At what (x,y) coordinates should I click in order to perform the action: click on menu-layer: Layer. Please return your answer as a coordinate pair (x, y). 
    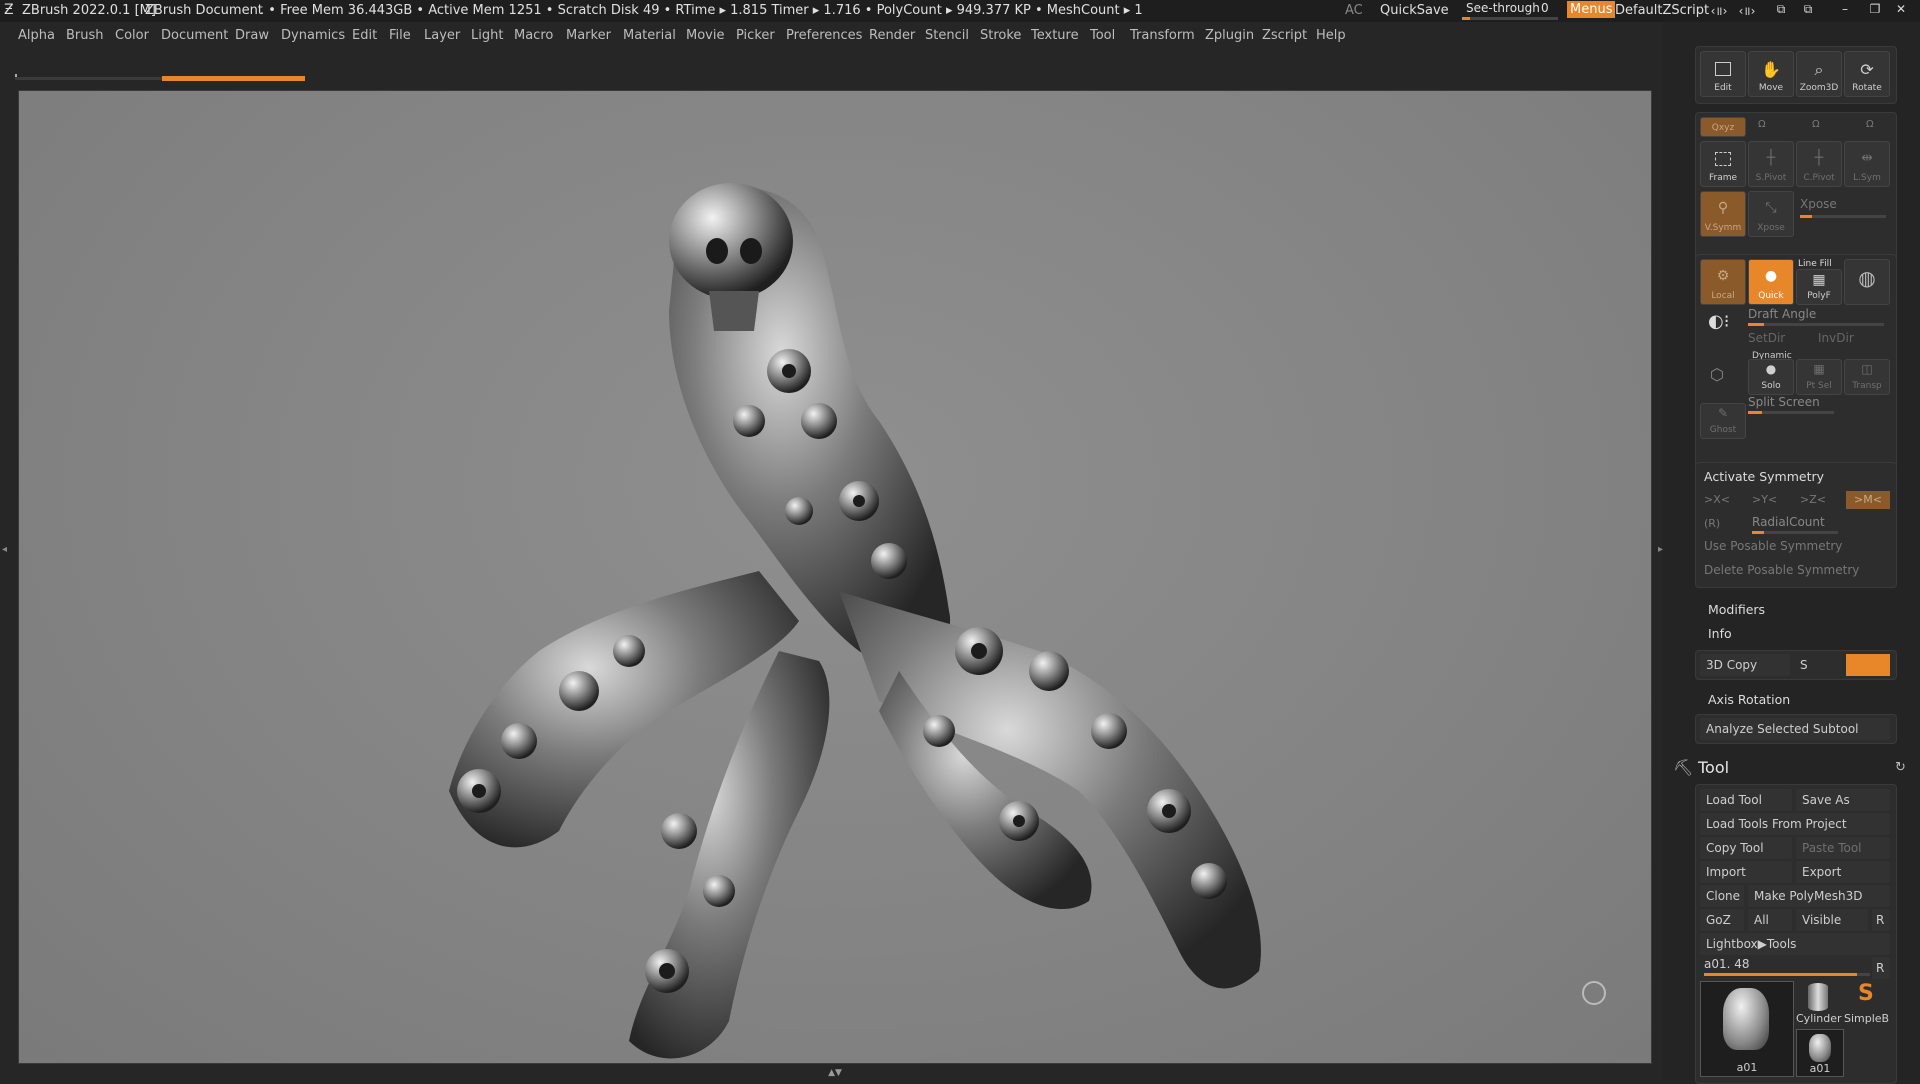
    Looking at the image, I should click on (442, 35).